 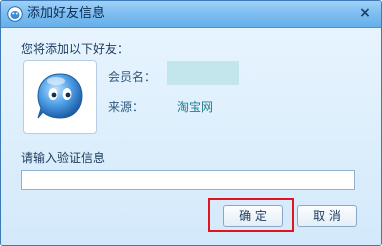 What do you see at coordinates (15, 14) in the screenshot?
I see `qq-penguin-icon` at bounding box center [15, 14].